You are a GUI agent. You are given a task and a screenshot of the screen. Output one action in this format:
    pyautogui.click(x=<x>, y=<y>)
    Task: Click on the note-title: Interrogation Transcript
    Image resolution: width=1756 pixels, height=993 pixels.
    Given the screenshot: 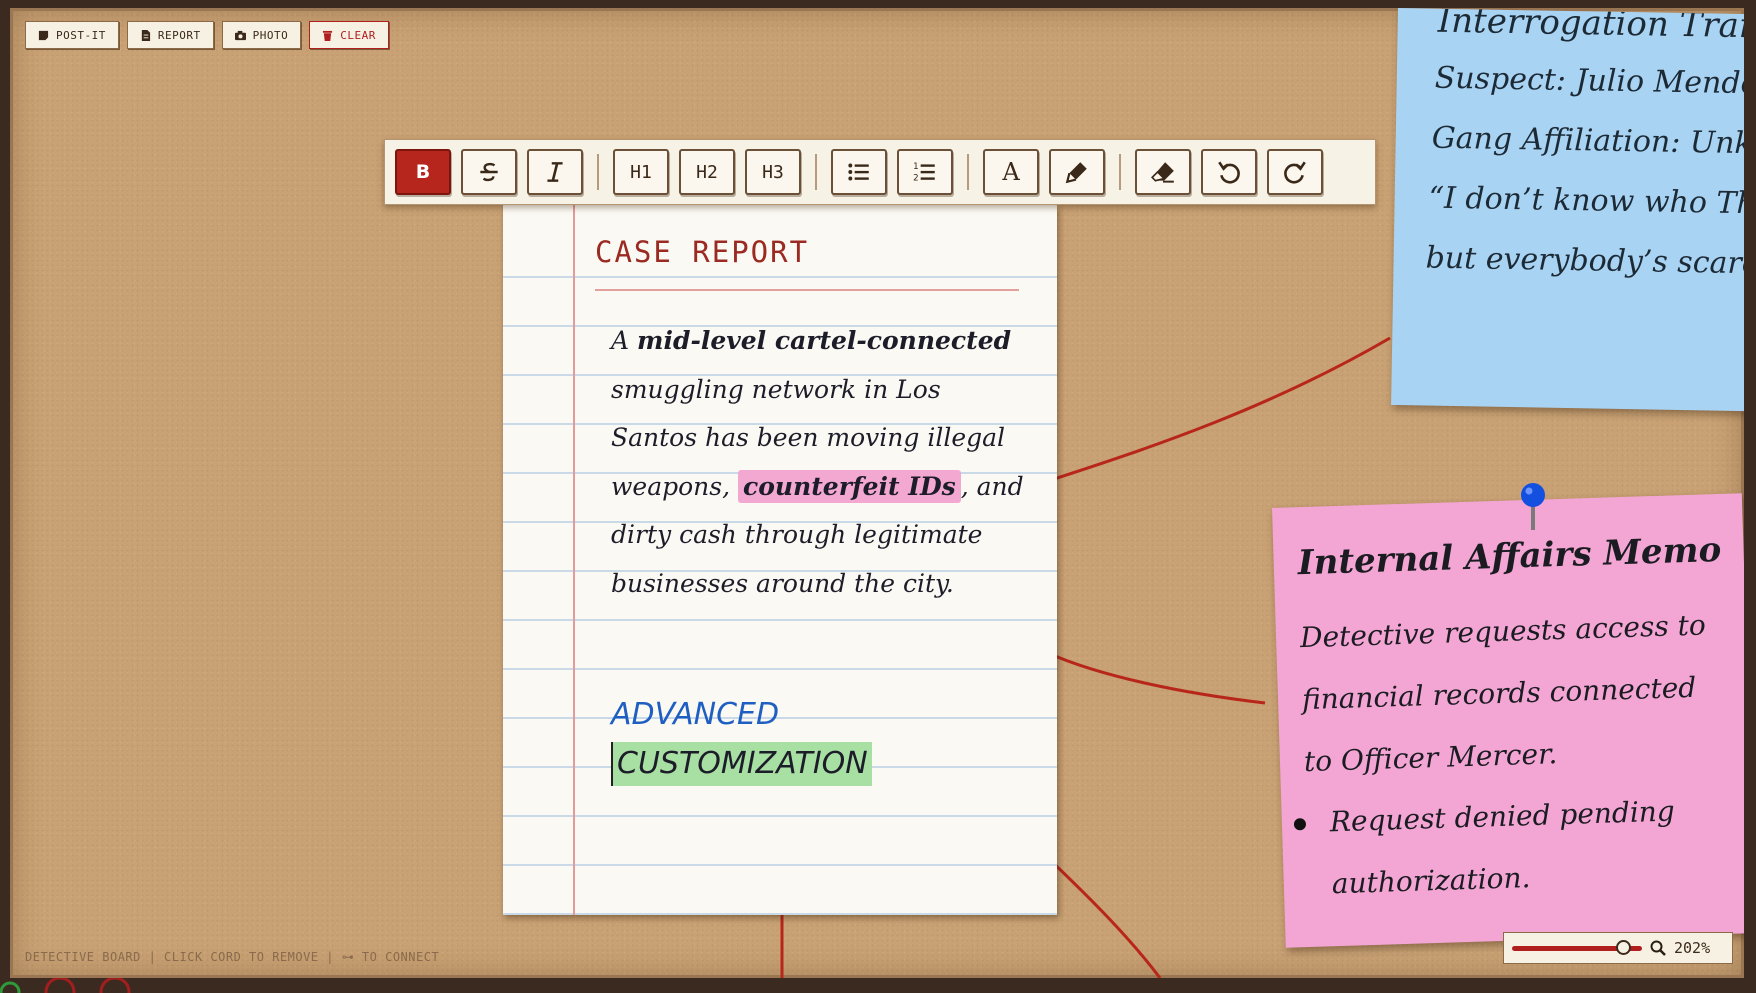 What is the action you would take?
    pyautogui.click(x=1590, y=28)
    